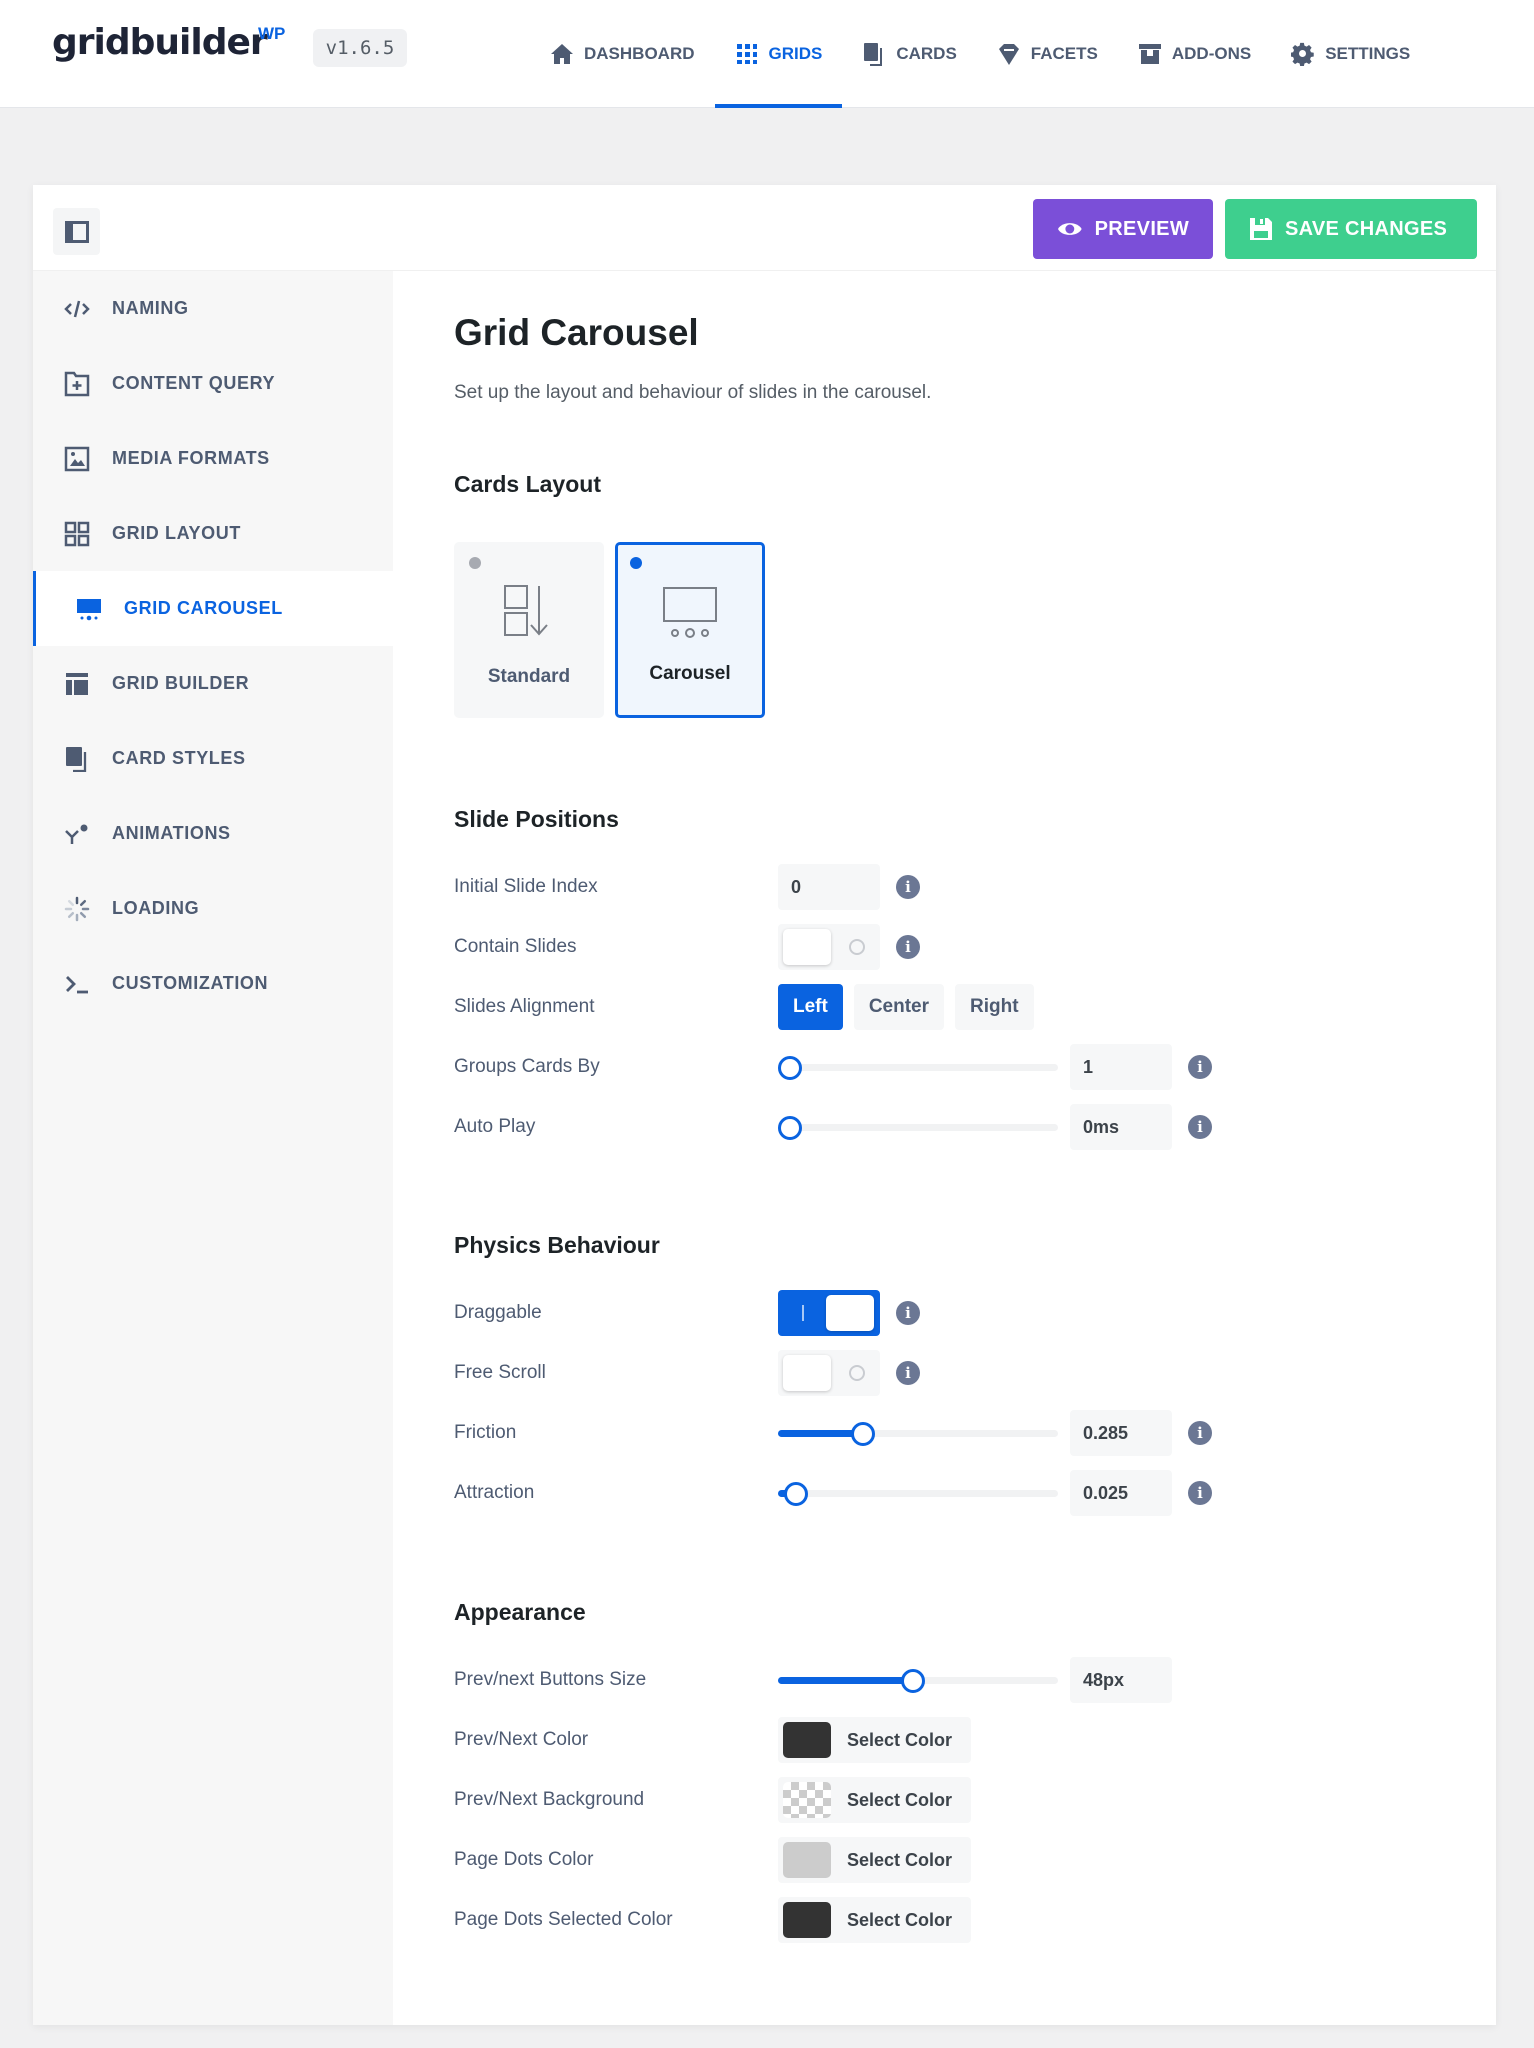 The image size is (1534, 2048). What do you see at coordinates (874, 1860) in the screenshot?
I see `page-dots-color-button: Select Color` at bounding box center [874, 1860].